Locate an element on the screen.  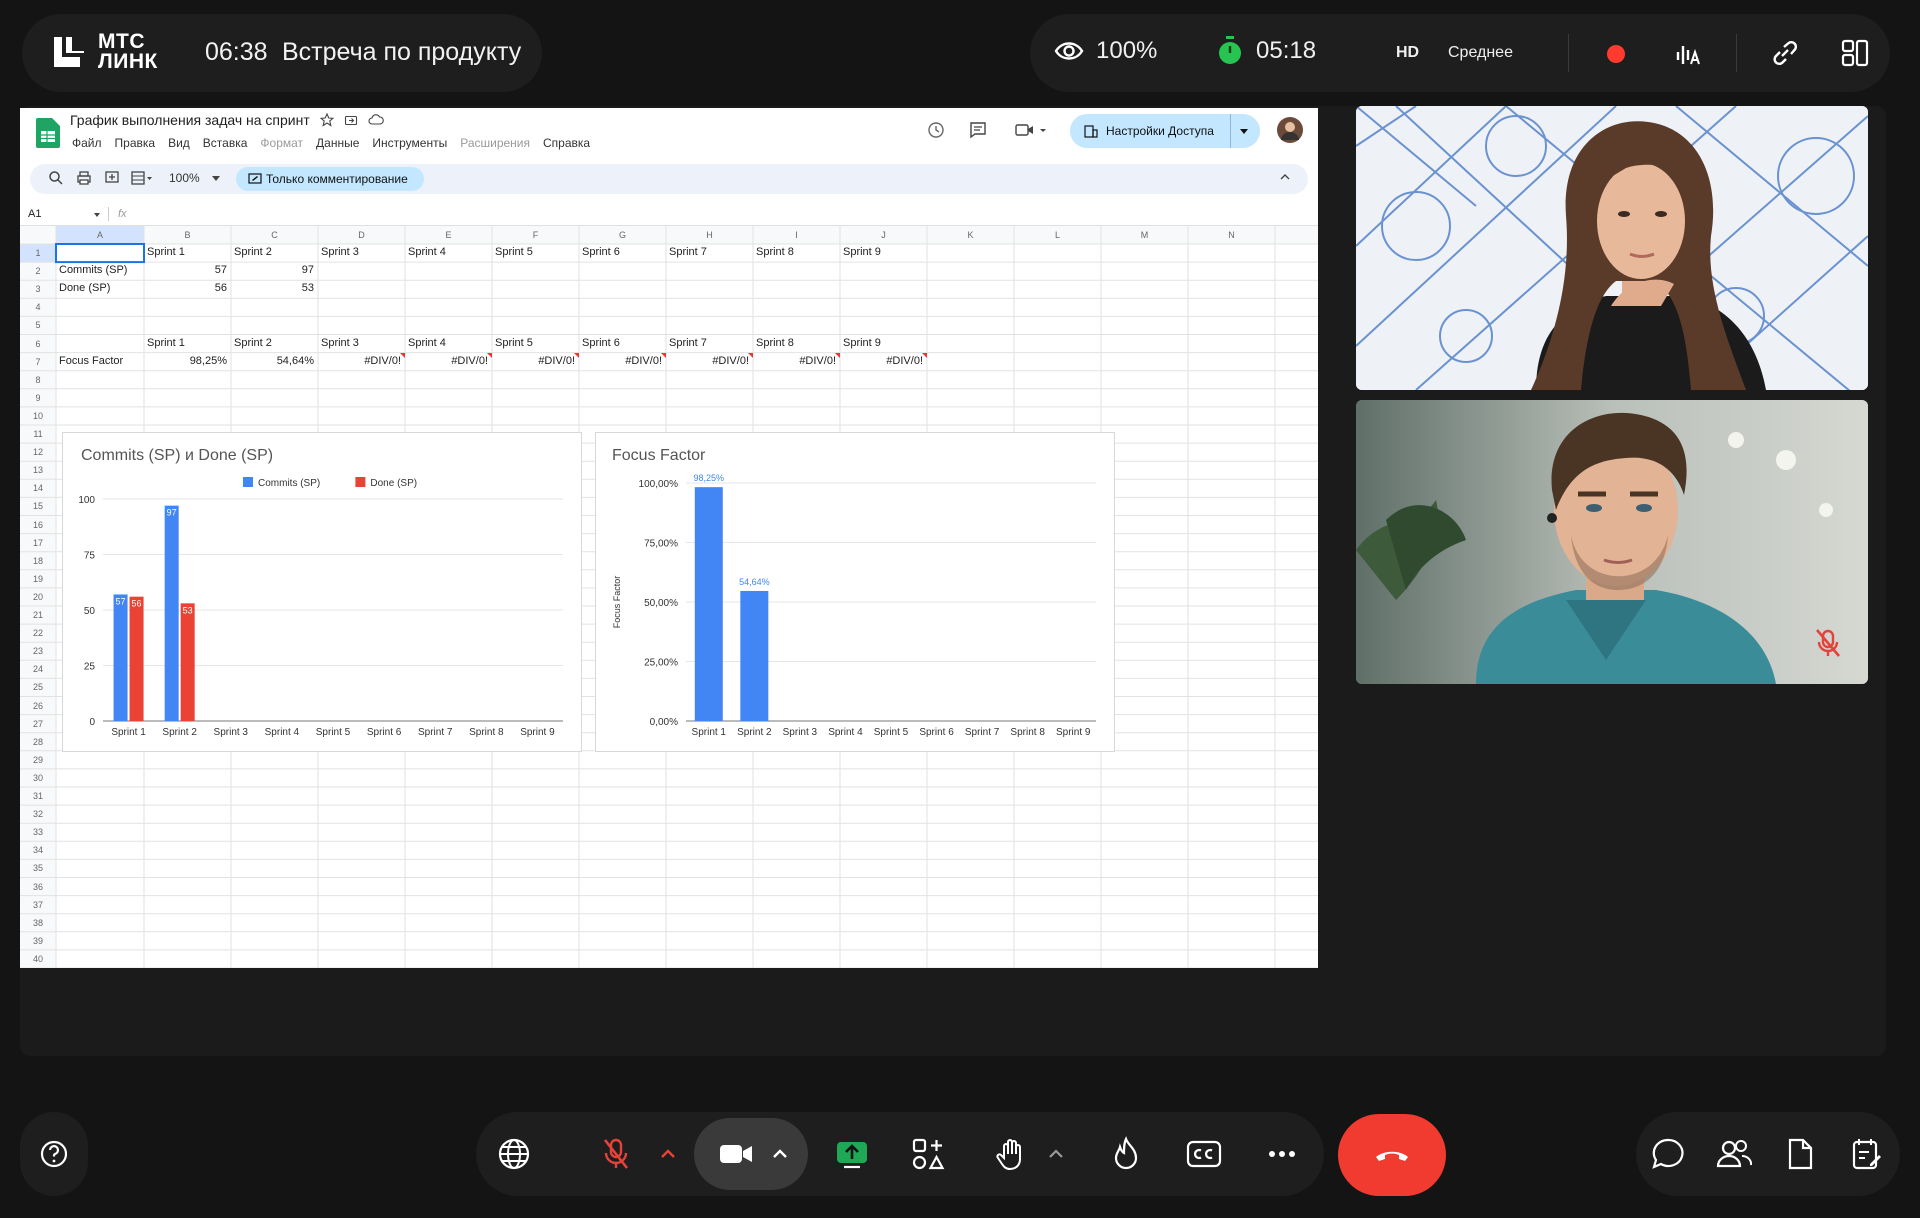
filter-views-icon is located at coordinates (142, 178).